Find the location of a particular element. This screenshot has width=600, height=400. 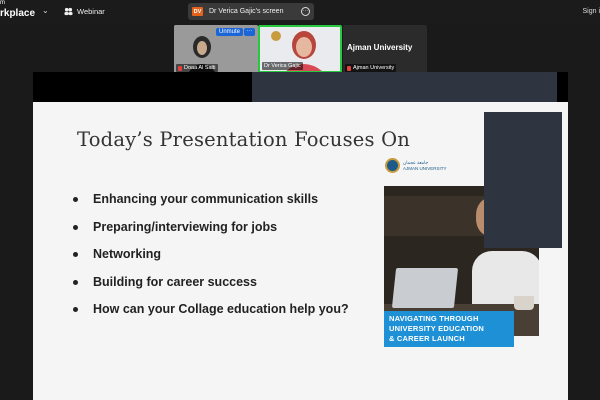

more-options-icon: ··· is located at coordinates (305, 11).